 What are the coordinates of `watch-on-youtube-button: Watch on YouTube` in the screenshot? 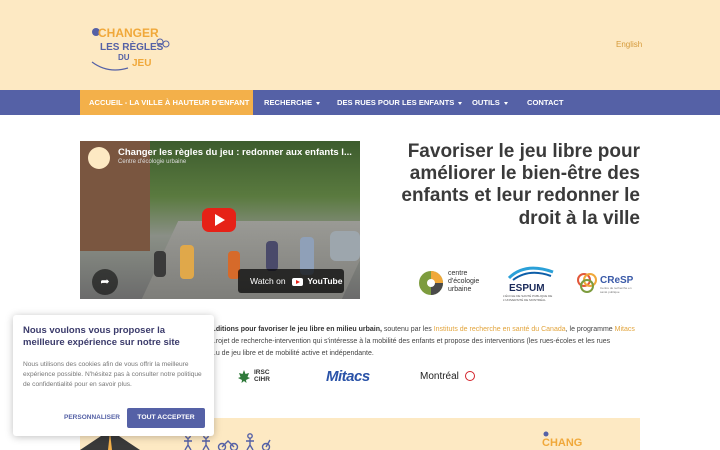 It's located at (291, 281).